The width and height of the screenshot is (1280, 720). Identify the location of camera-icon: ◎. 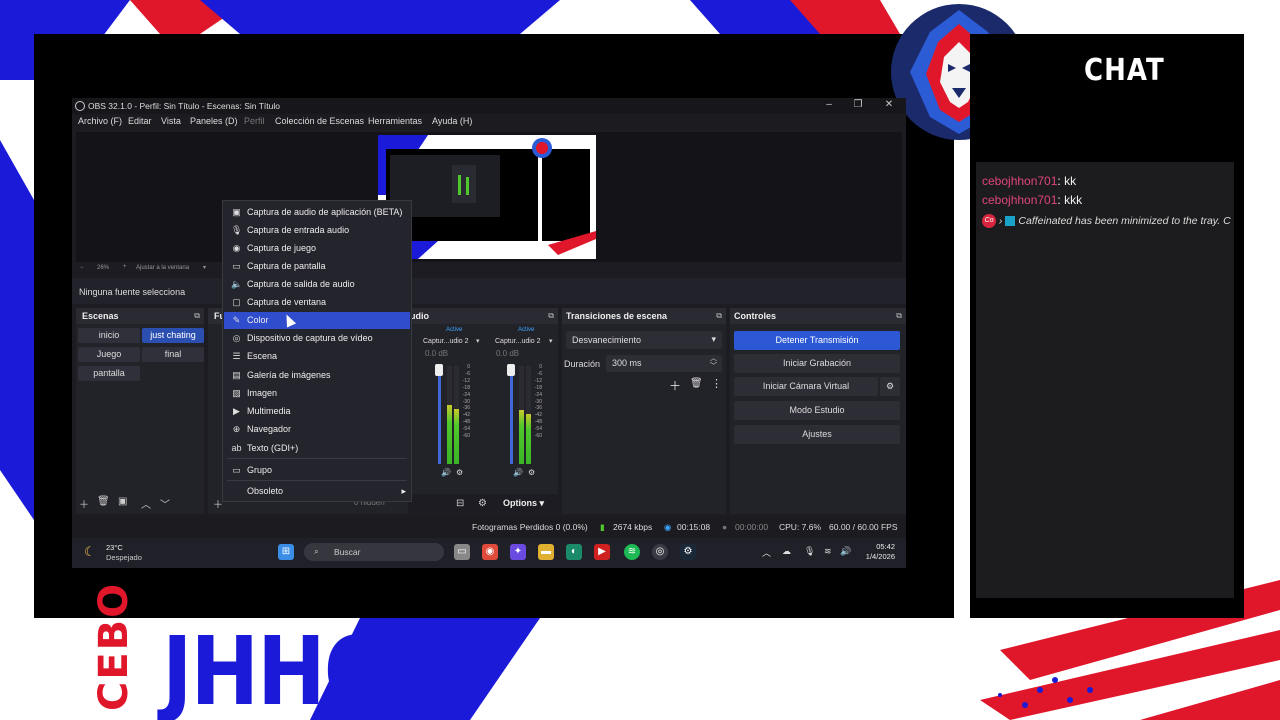
(236, 338).